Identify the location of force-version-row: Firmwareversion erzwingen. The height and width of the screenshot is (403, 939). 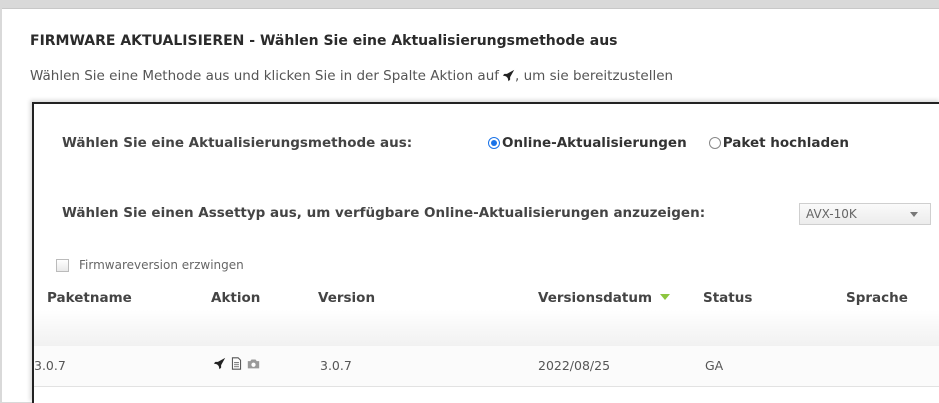
(150, 265).